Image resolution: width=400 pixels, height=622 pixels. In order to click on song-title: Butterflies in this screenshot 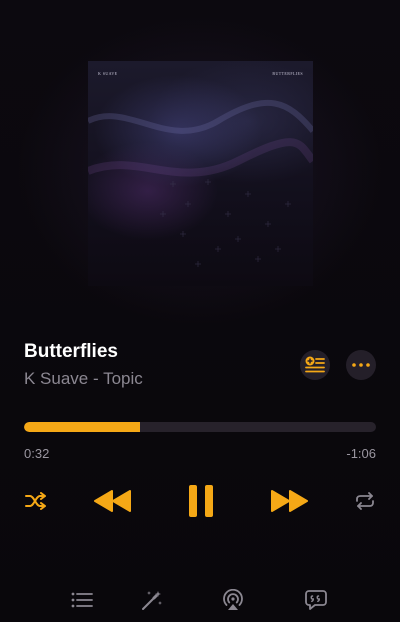, I will do `click(71, 351)`.